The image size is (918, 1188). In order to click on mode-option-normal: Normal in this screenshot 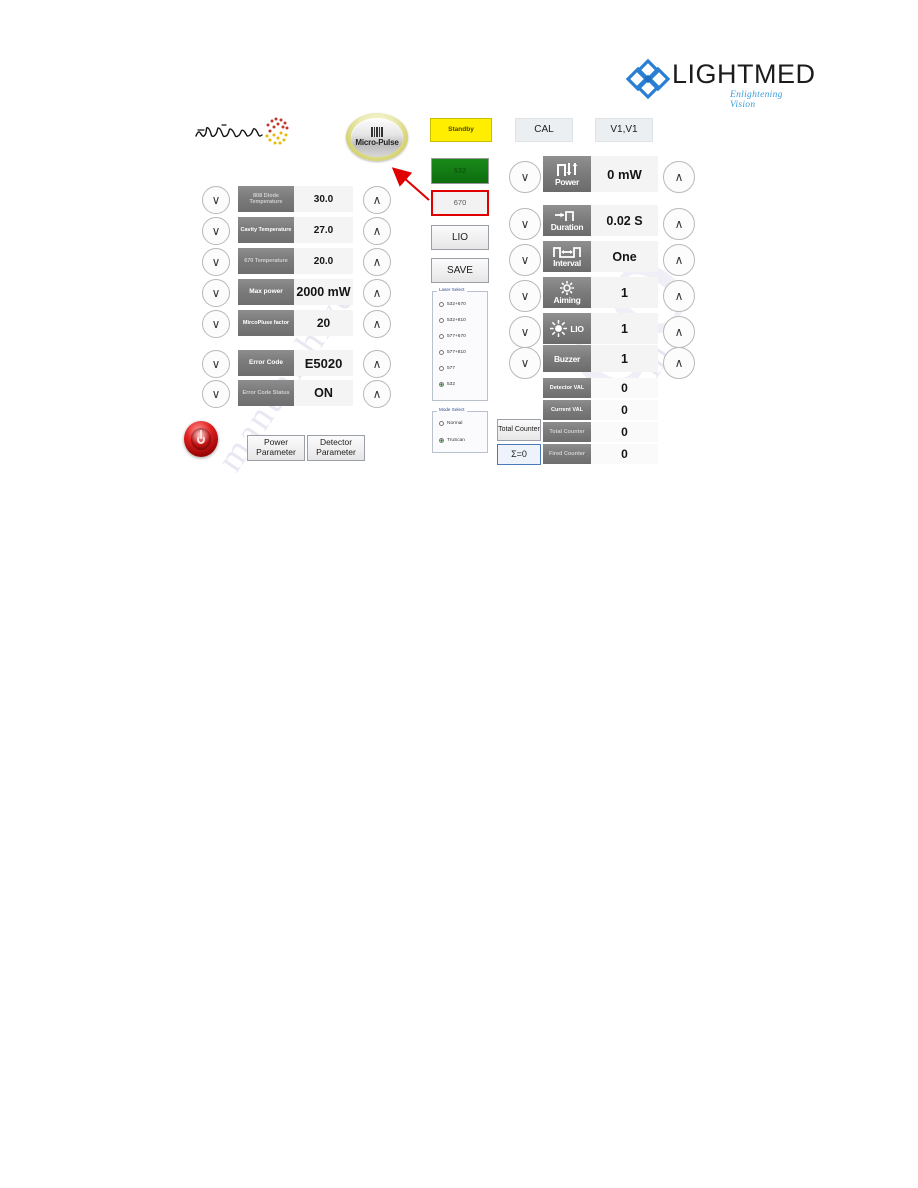, I will do `click(463, 423)`.